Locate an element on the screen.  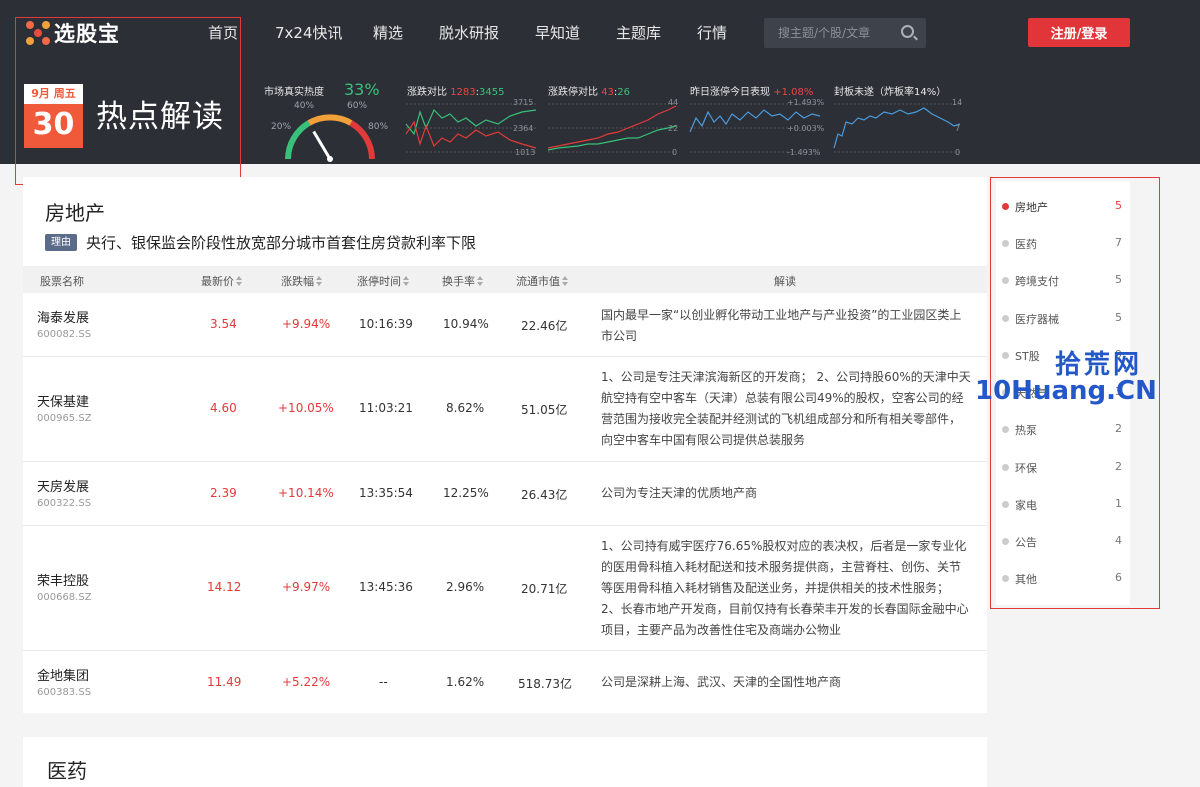
stock-name: 海泰发展 is located at coordinates (63, 316).